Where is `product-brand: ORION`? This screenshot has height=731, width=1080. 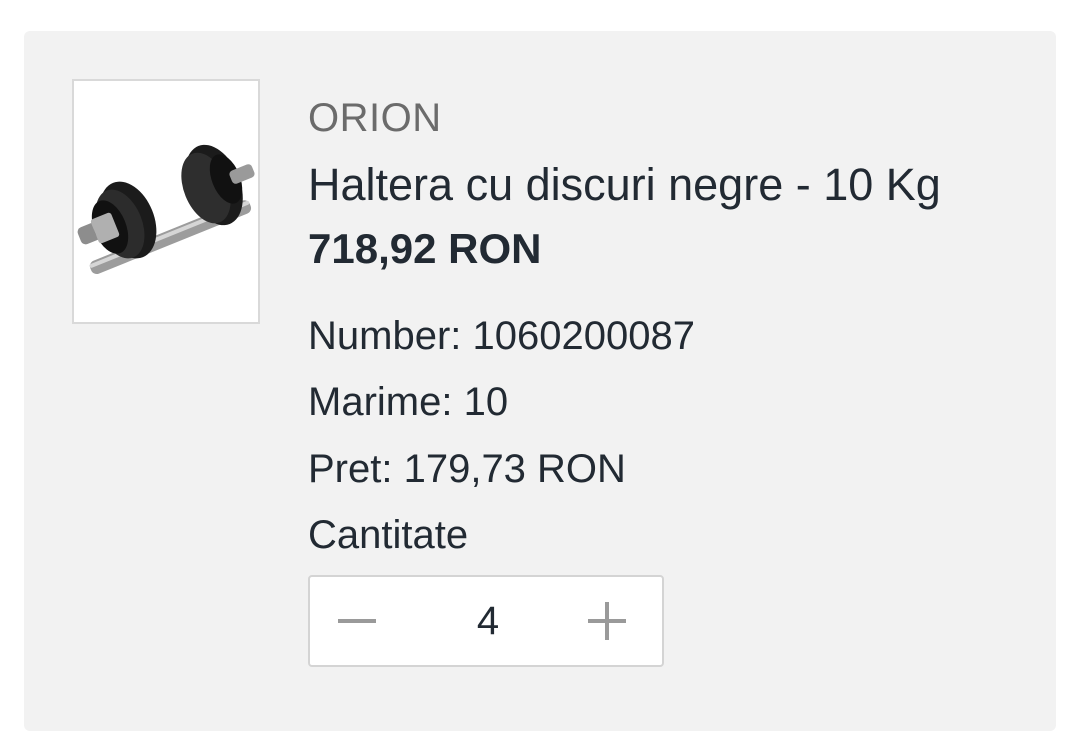
product-brand: ORION is located at coordinates (375, 118).